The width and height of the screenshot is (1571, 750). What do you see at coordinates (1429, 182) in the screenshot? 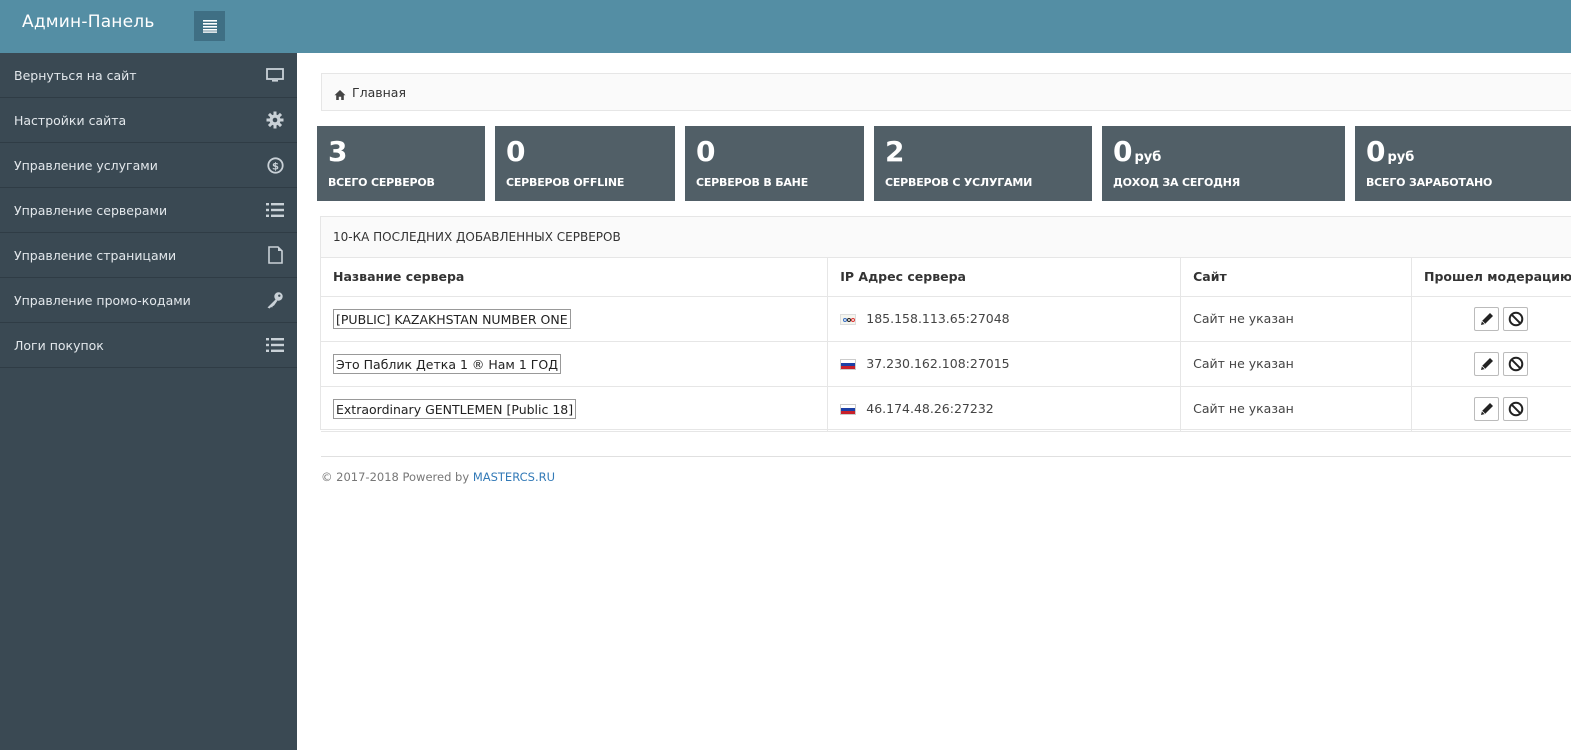
I see `stat-caption: ВСЕГО ЗАРАБОТАНО` at bounding box center [1429, 182].